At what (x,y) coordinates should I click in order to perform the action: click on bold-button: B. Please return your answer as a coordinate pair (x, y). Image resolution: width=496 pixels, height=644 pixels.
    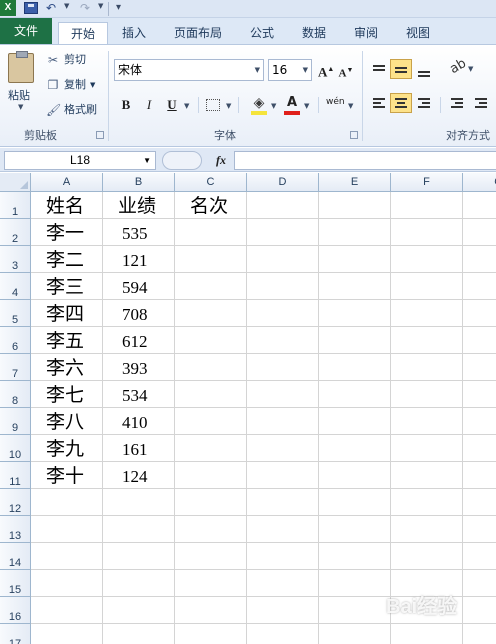
    Looking at the image, I should click on (126, 105).